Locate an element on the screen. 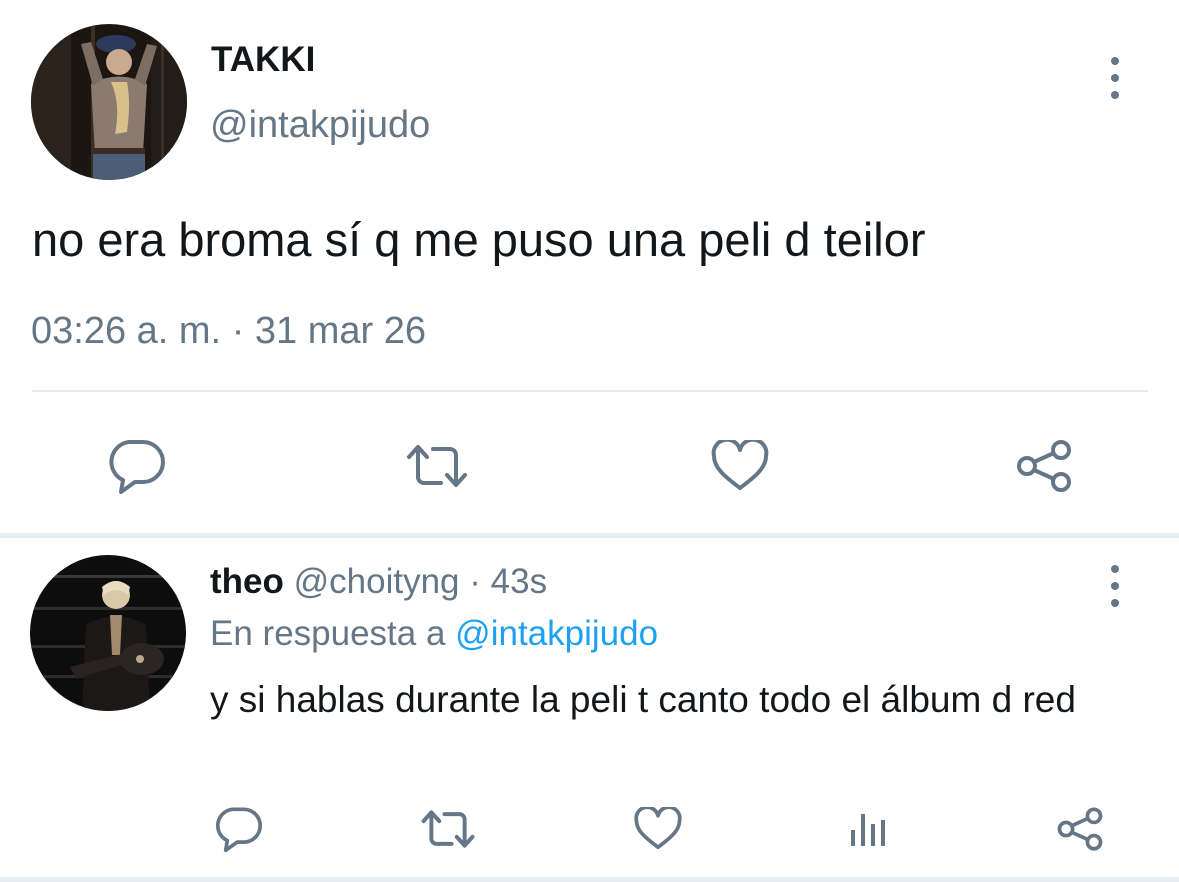 Image resolution: width=1179 pixels, height=882 pixels. reply-header: theo @choityng · 43s is located at coordinates (378, 582).